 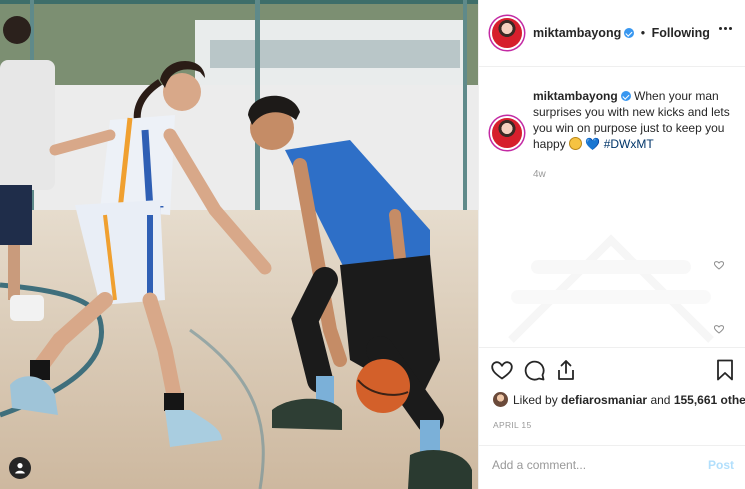 I want to click on user-icon, so click(x=20, y=468).